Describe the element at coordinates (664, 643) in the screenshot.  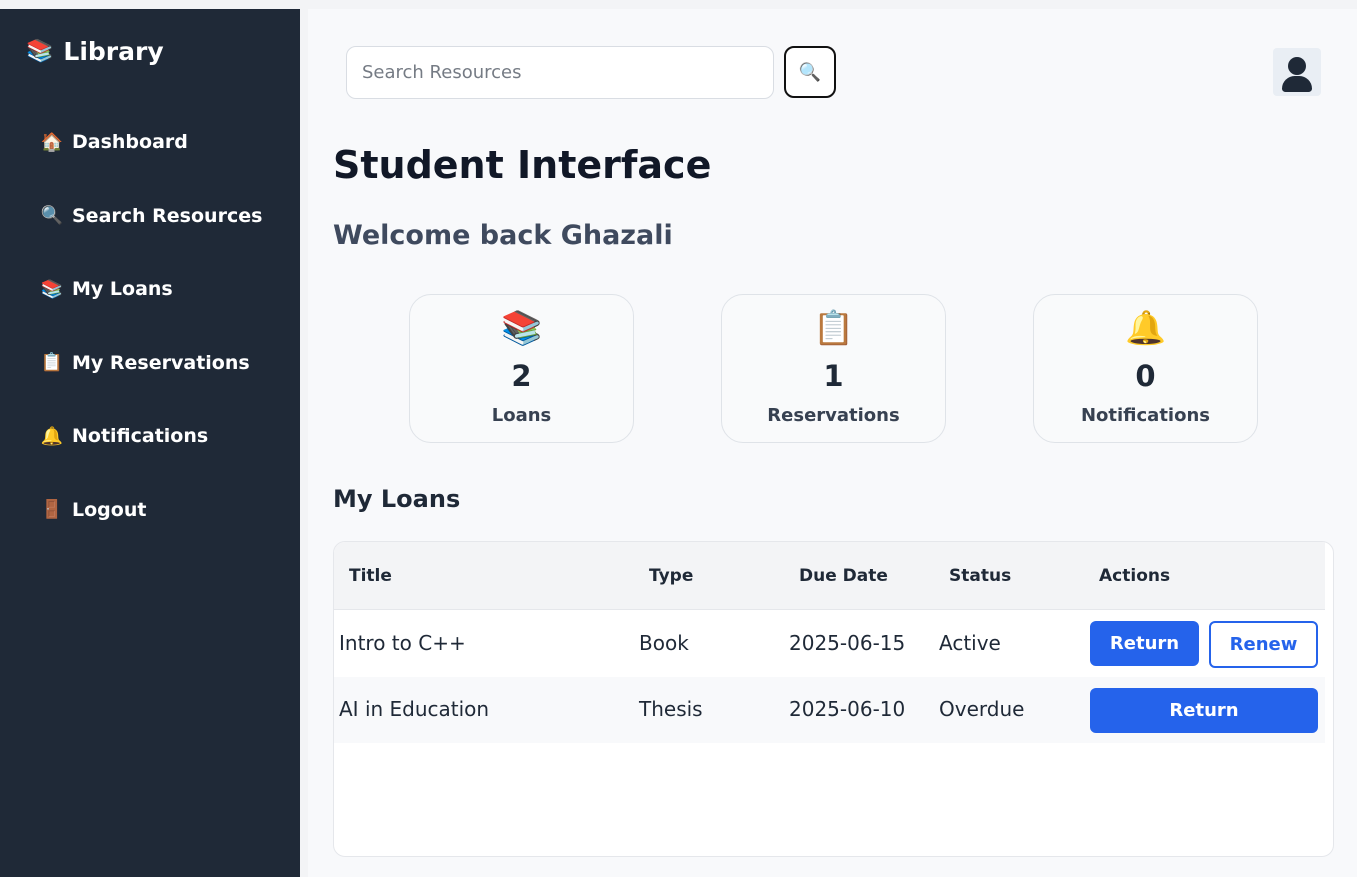
I see `loan-type: Book` at that location.